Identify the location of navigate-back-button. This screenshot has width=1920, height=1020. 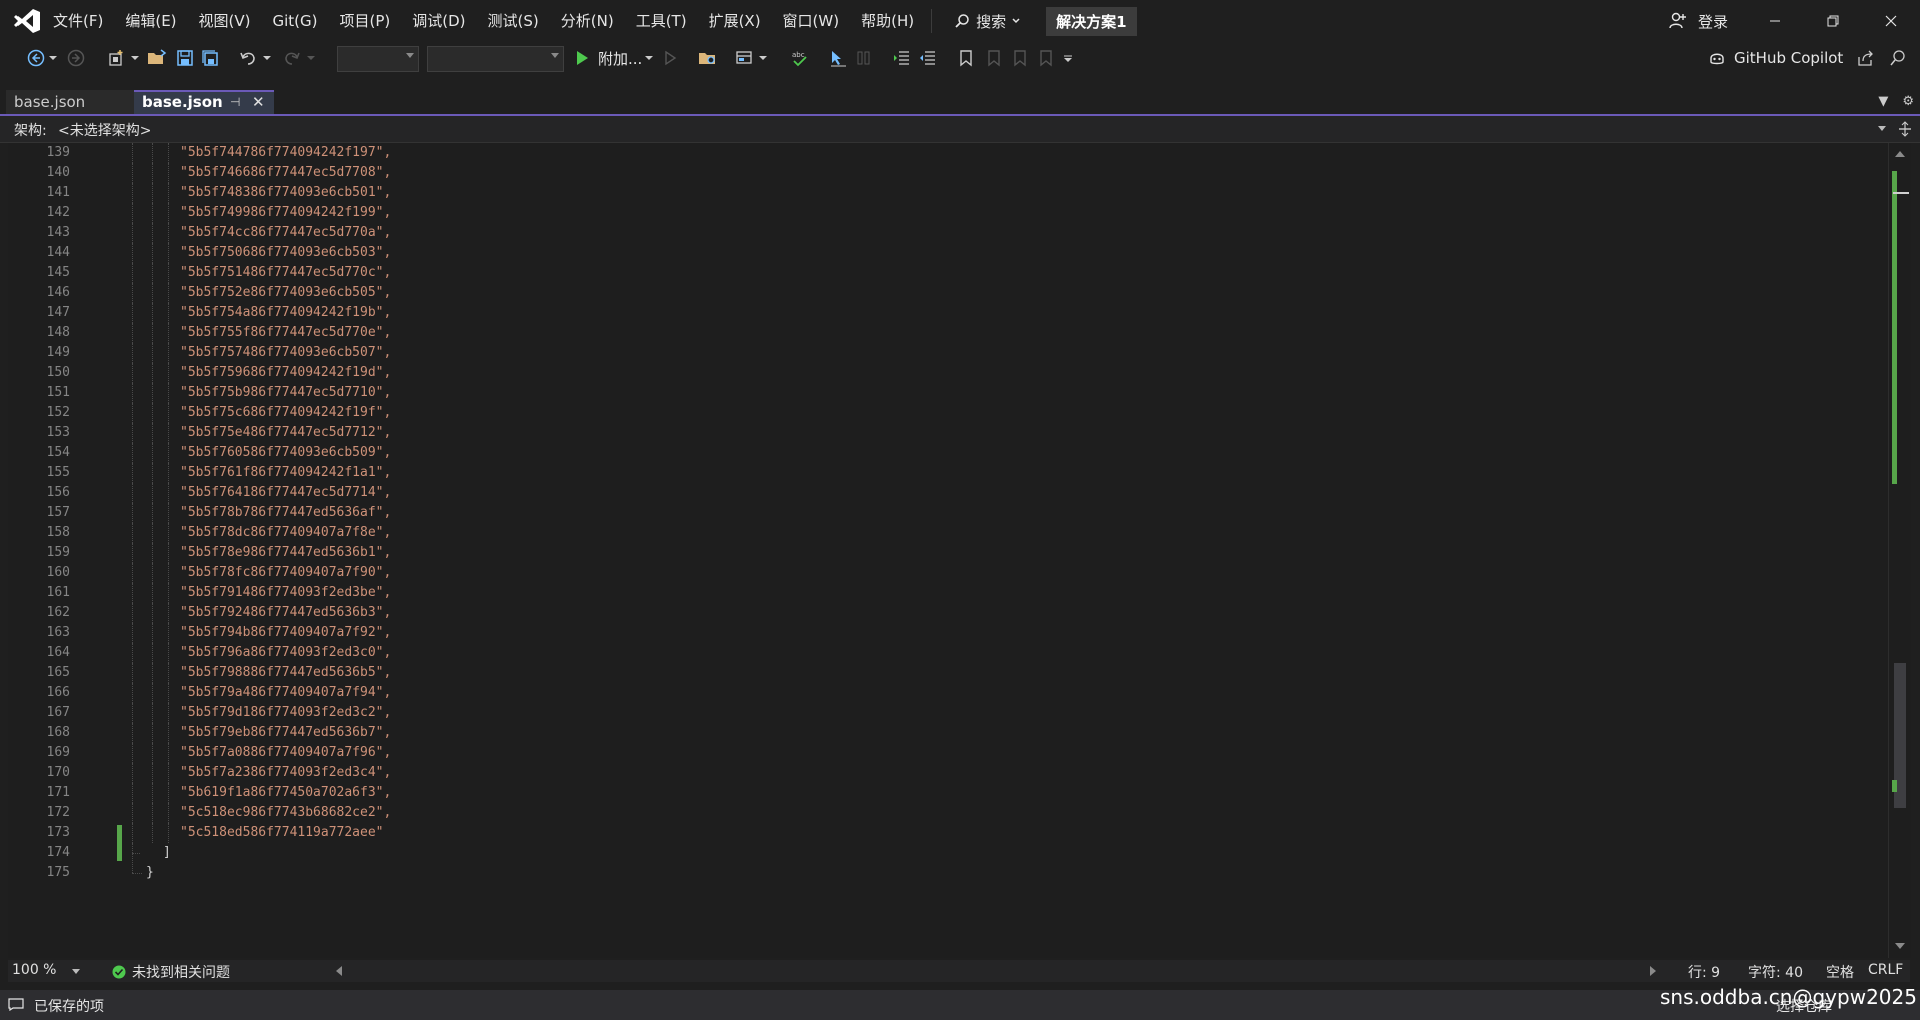
(36, 58).